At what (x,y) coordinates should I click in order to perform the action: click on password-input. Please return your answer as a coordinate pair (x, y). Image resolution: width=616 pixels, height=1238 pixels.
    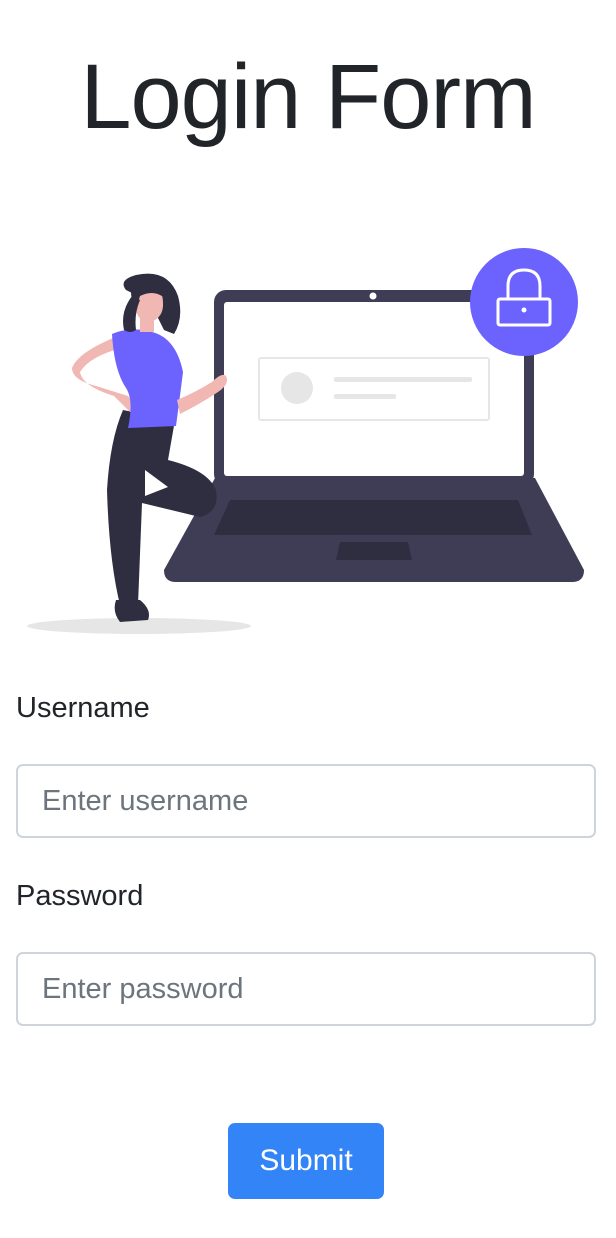
    Looking at the image, I should click on (306, 989).